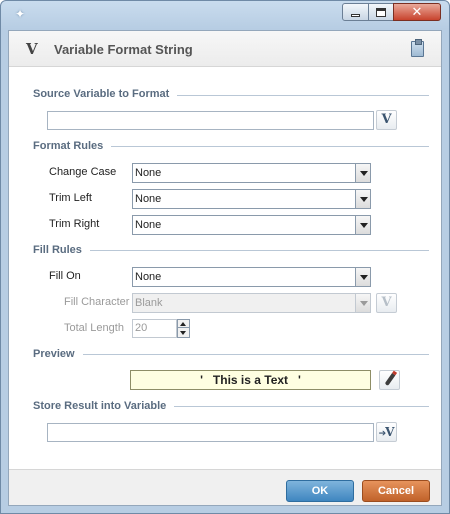  I want to click on fill-on-value: None, so click(148, 277).